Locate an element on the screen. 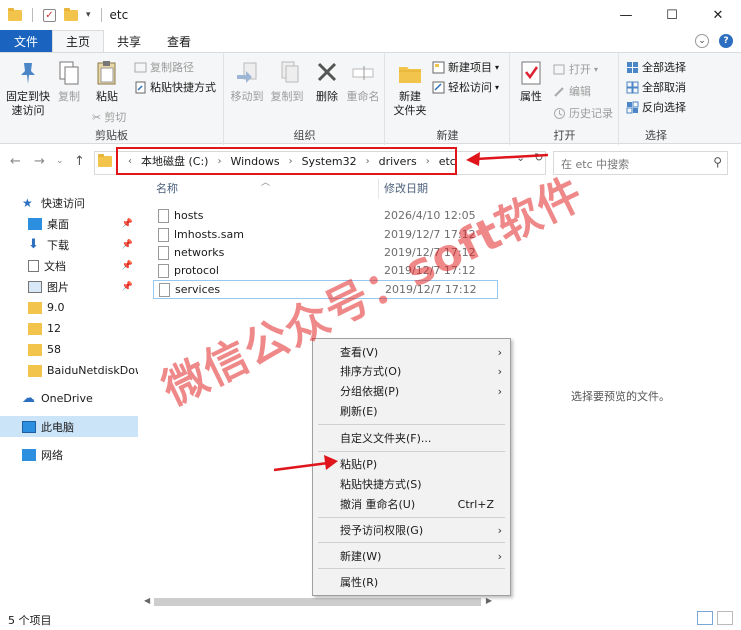 The image size is (741, 630). file-row: networks 2019/12/7 17:12 is located at coordinates (325, 252).